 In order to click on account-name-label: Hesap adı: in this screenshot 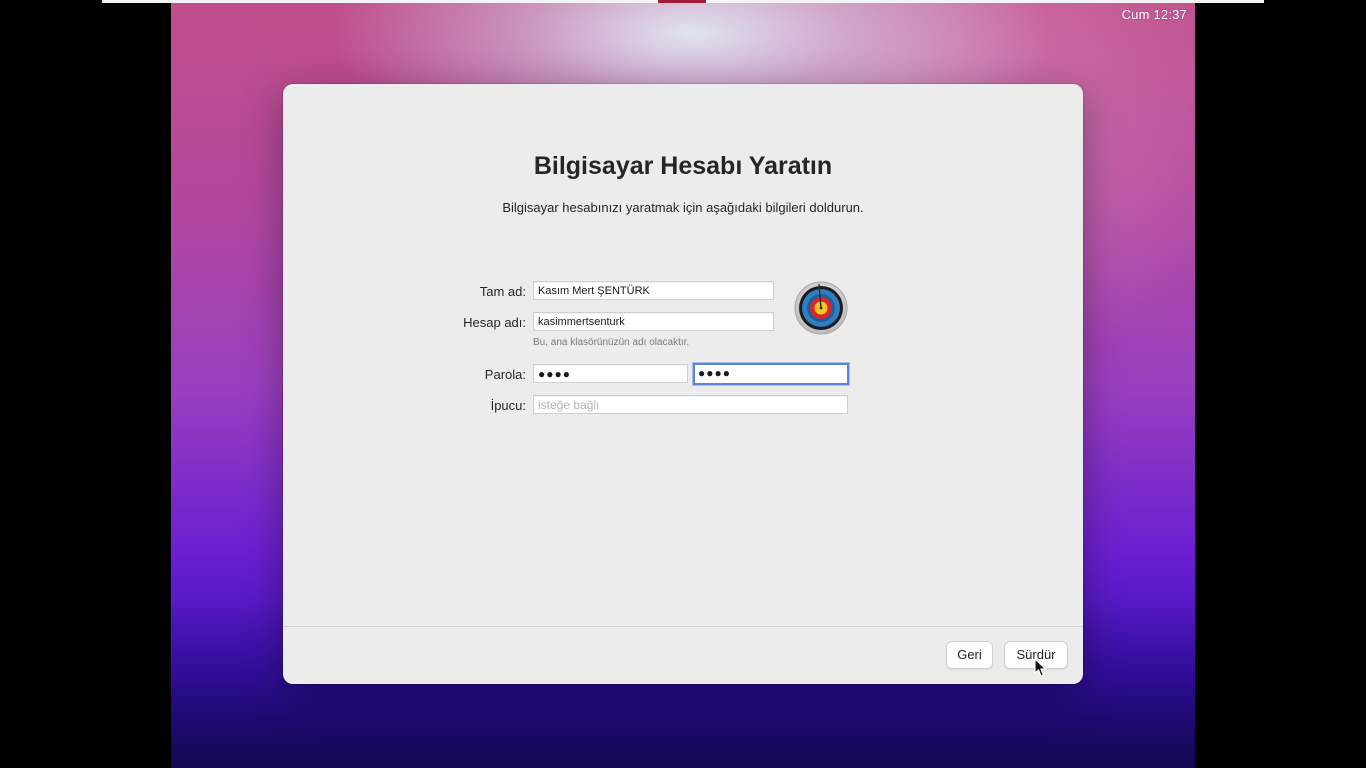, I will do `click(494, 322)`.